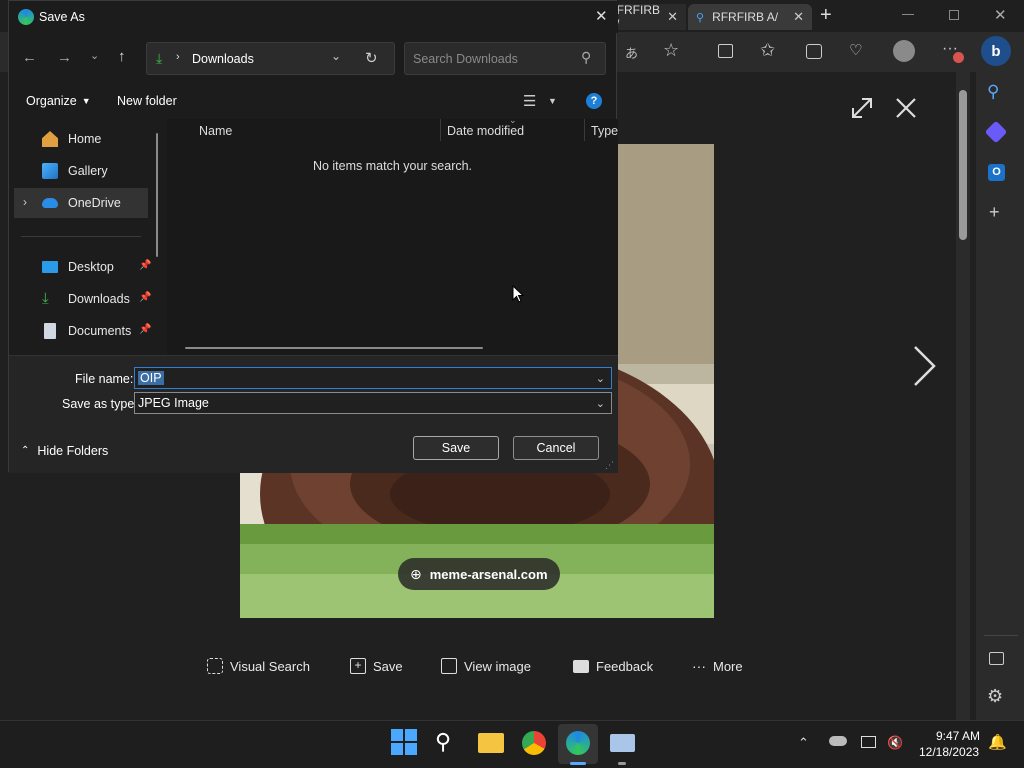  What do you see at coordinates (486, 666) in the screenshot?
I see `view-image-button: View image` at bounding box center [486, 666].